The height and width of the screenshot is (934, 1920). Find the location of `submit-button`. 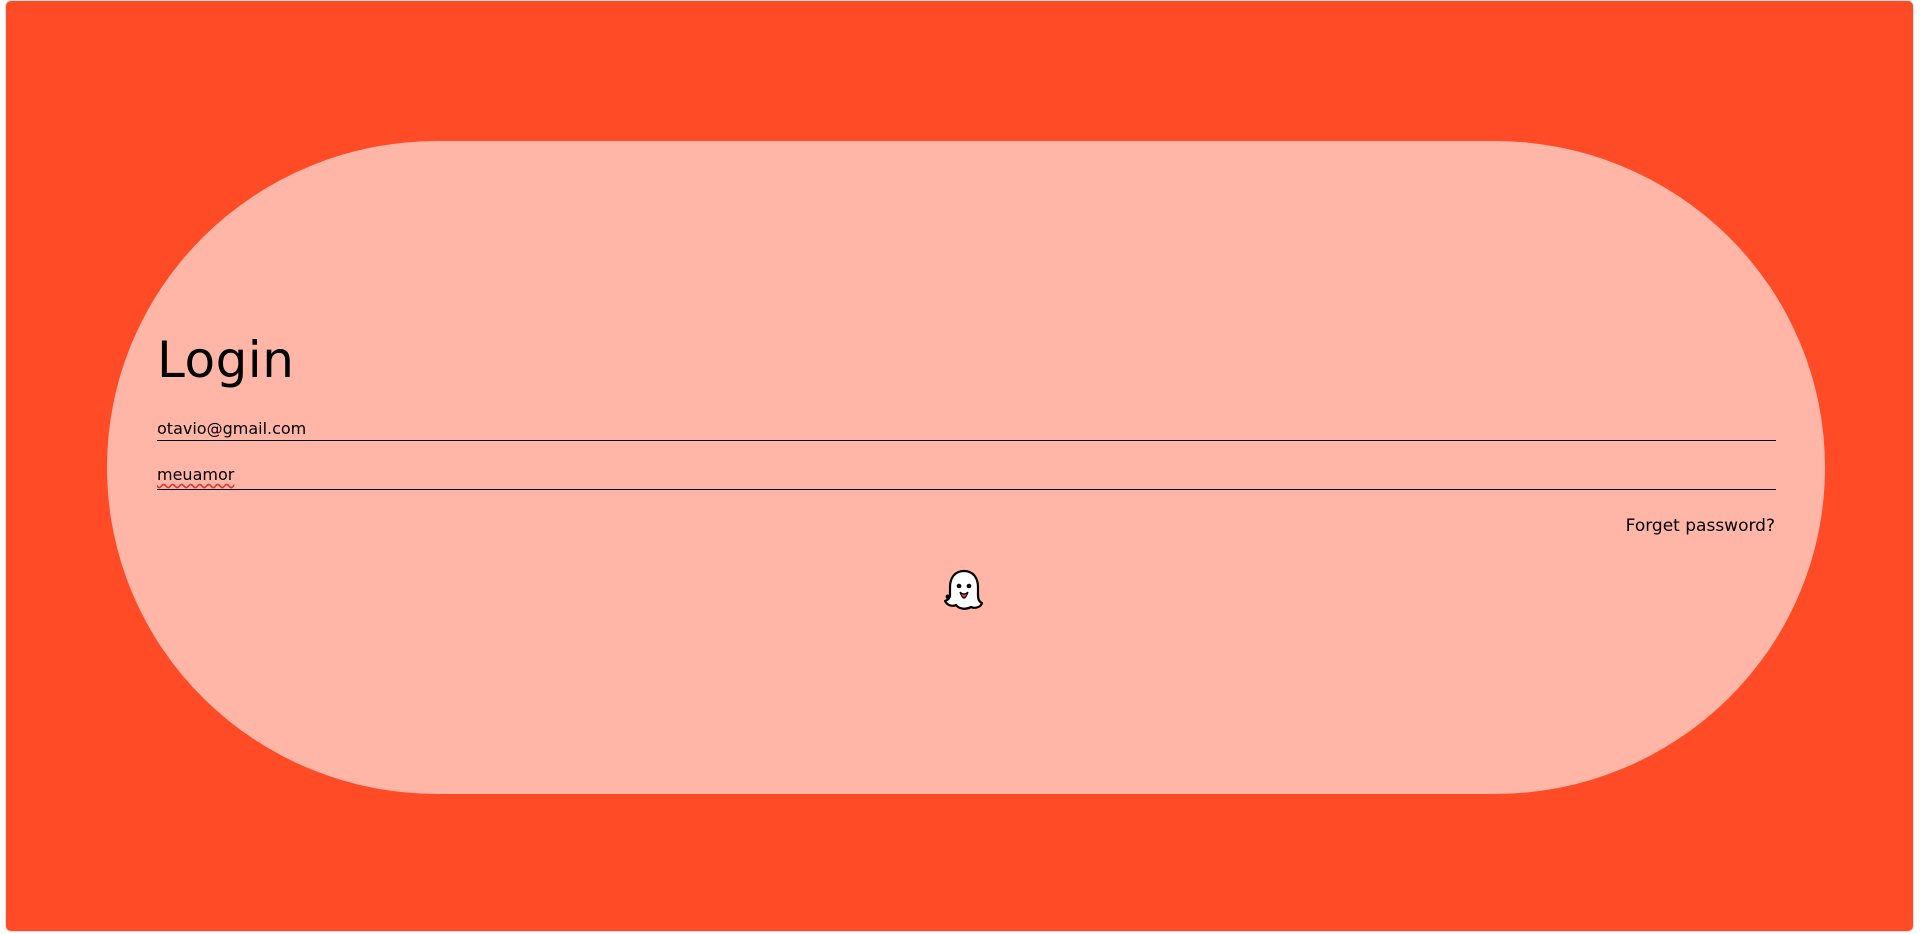

submit-button is located at coordinates (964, 590).